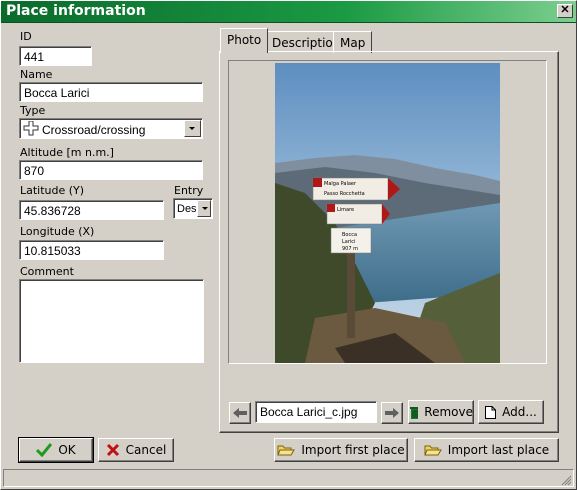 This screenshot has height=490, width=577. I want to click on new-document-icon, so click(491, 412).